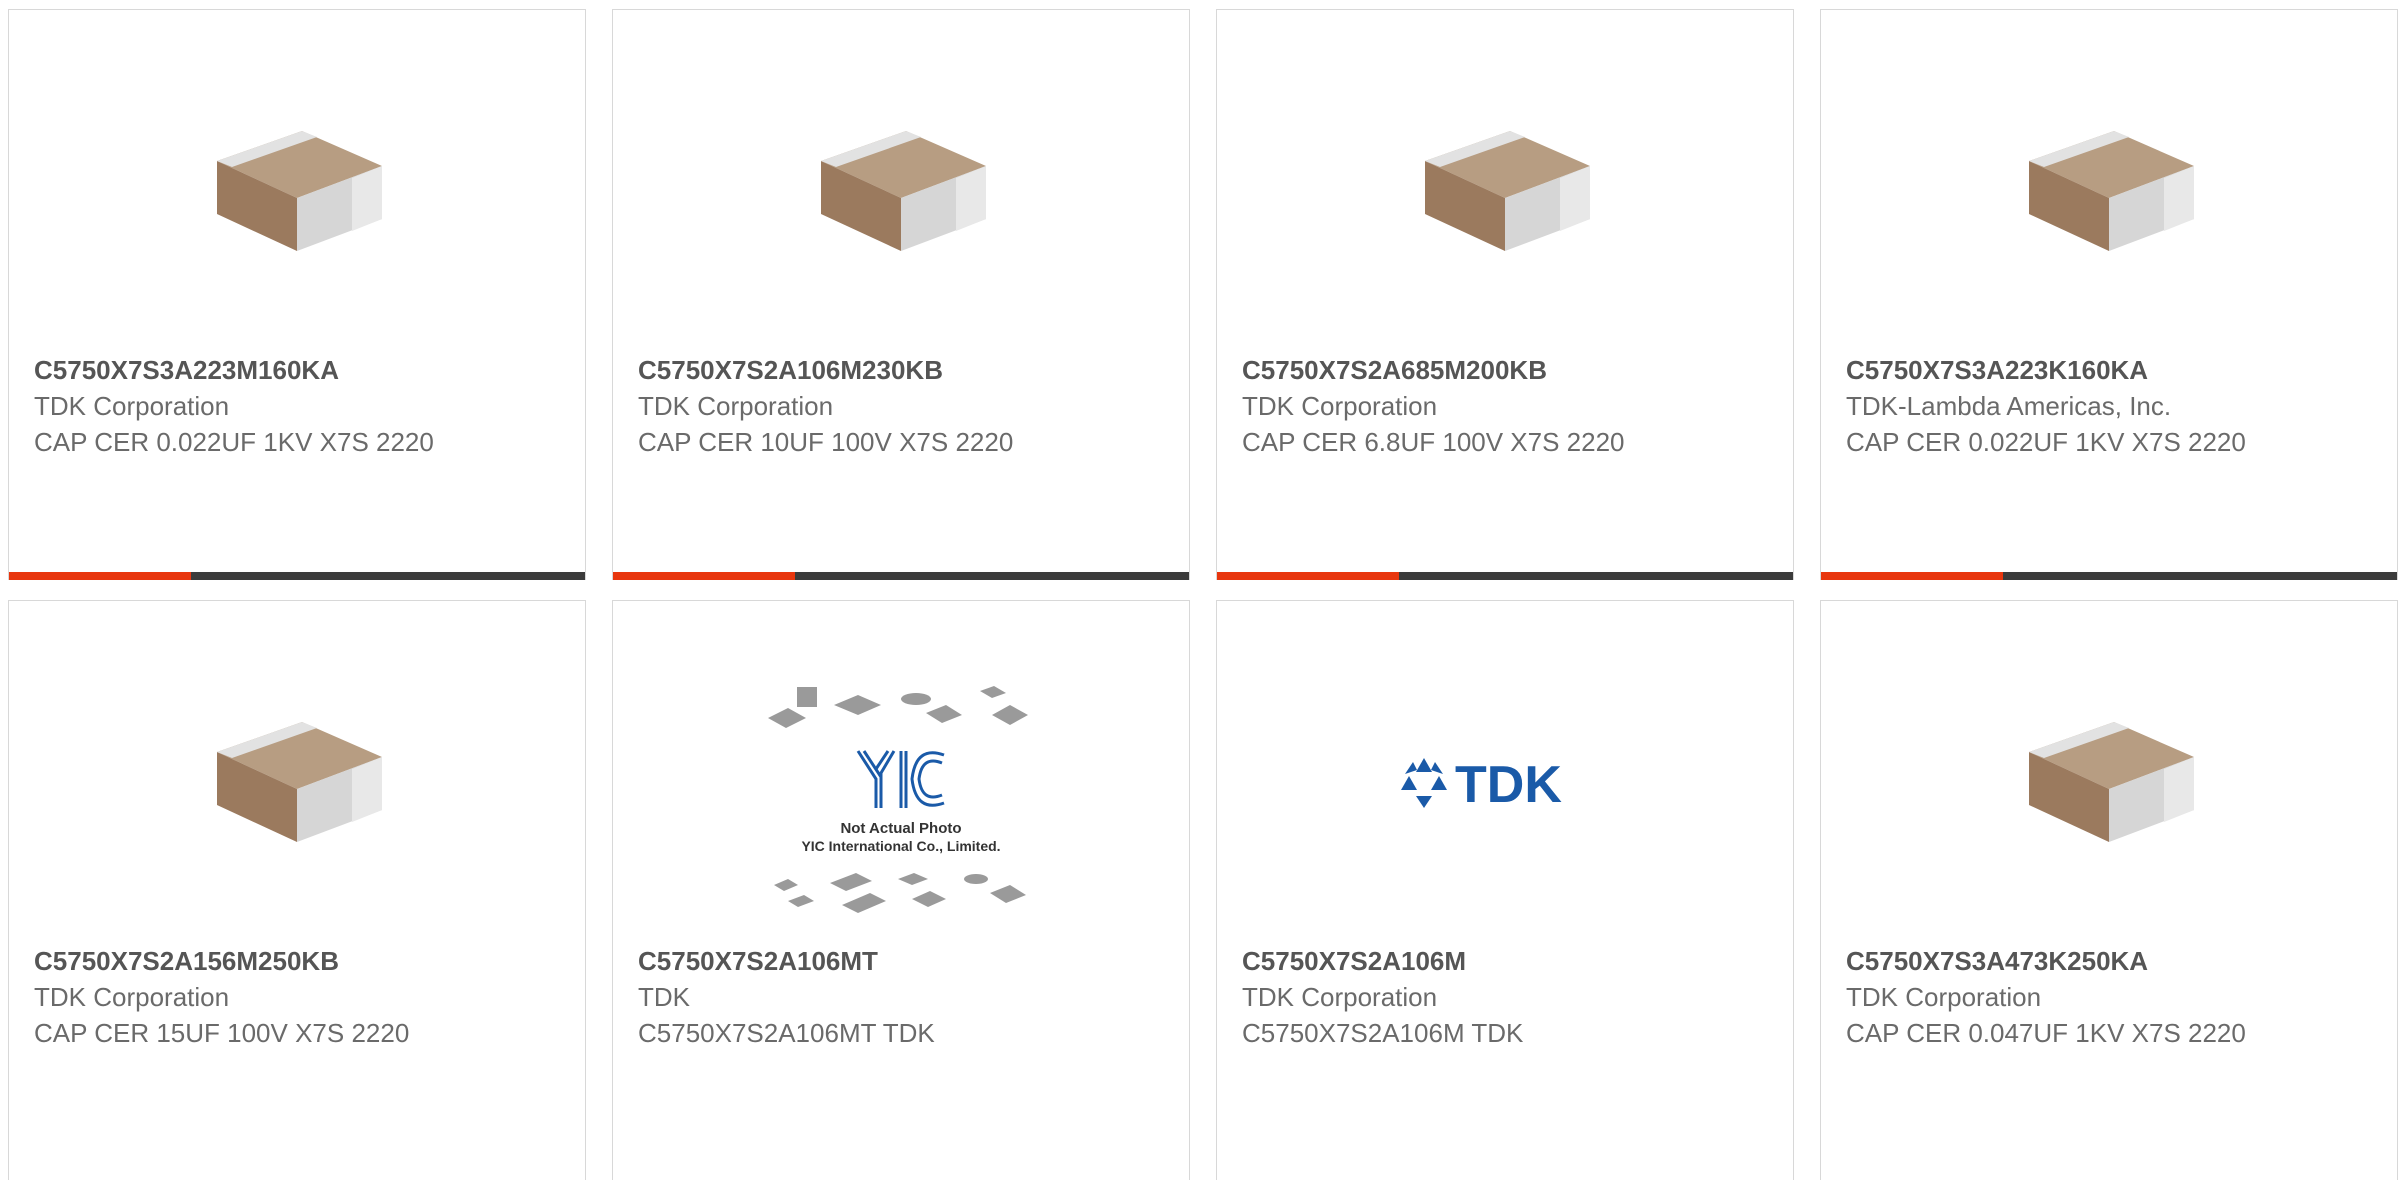  What do you see at coordinates (2009, 406) in the screenshot?
I see `manufacturer-label: TDK-Lambda Americas, Inc.` at bounding box center [2009, 406].